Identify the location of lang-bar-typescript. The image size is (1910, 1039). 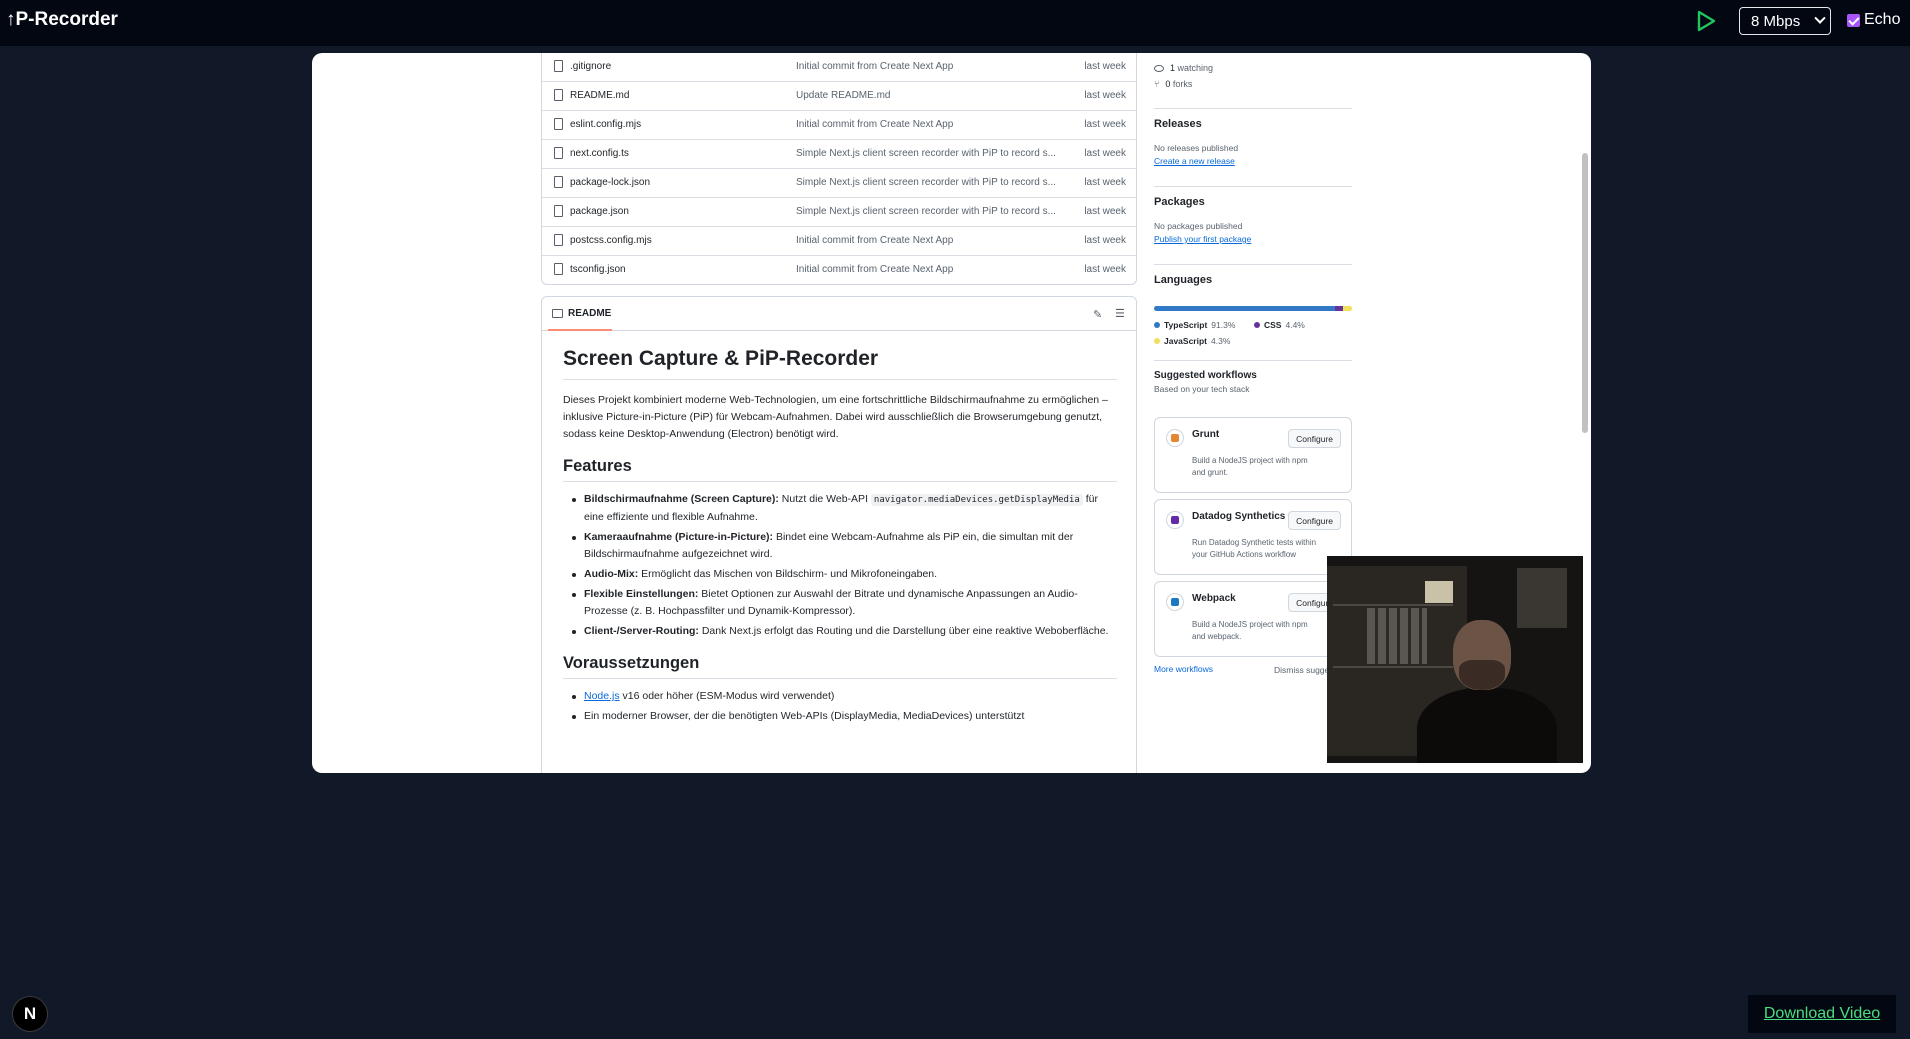
(1244, 308).